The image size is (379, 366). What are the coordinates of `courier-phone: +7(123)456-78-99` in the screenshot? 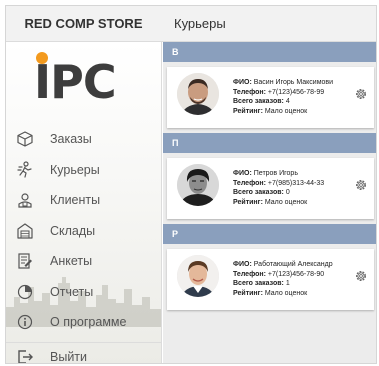 It's located at (296, 92).